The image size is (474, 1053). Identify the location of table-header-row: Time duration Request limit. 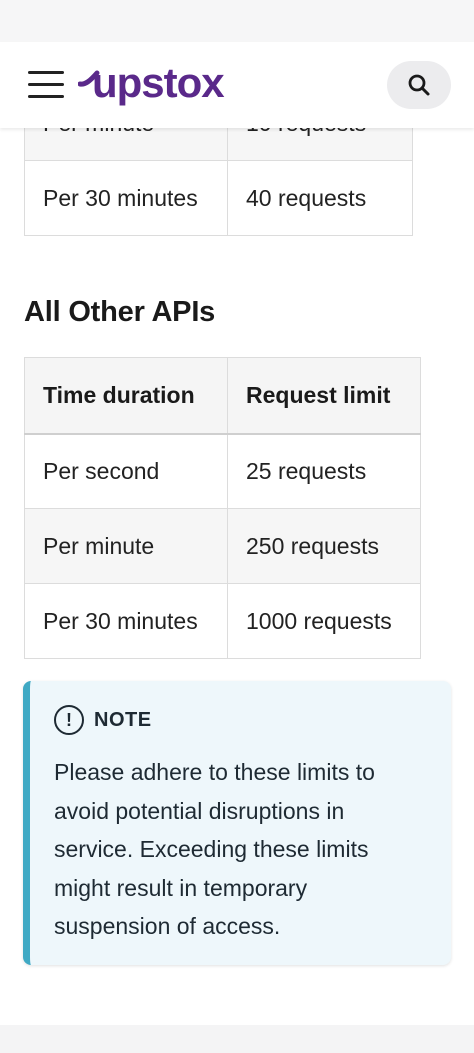
(222, 395).